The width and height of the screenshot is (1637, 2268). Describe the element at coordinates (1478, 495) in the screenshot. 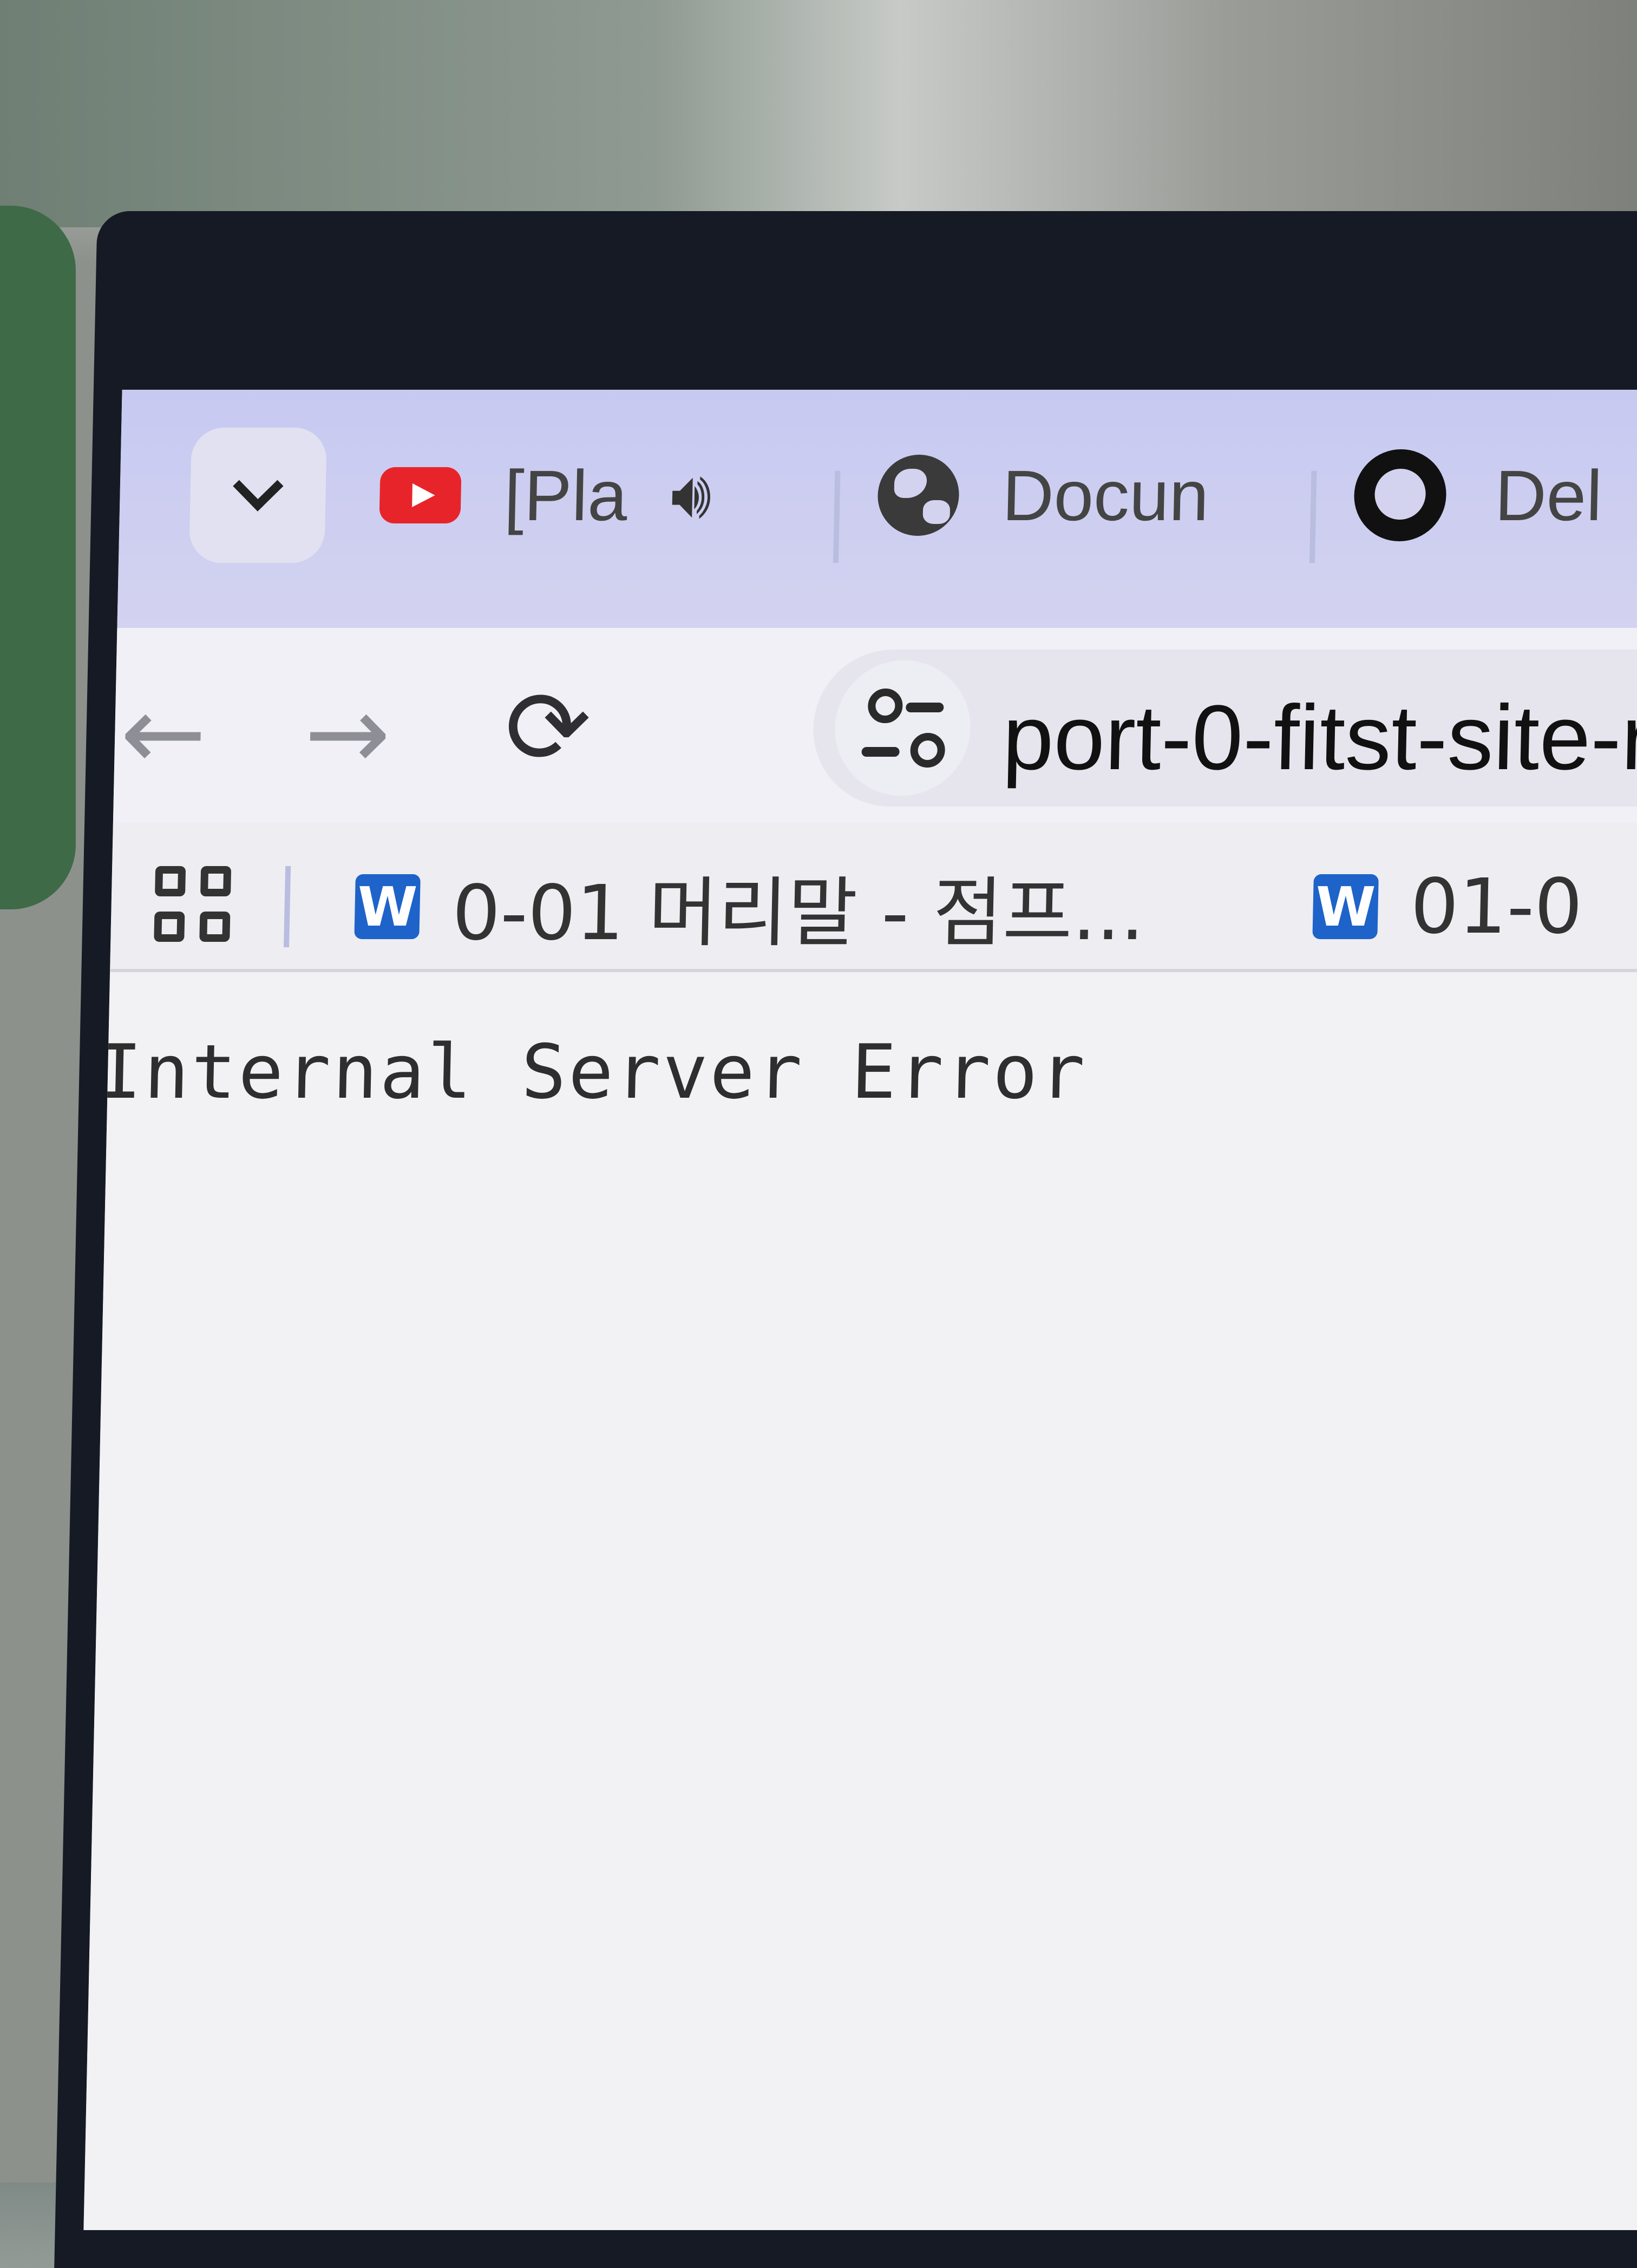

I see `tab-github: Del` at that location.